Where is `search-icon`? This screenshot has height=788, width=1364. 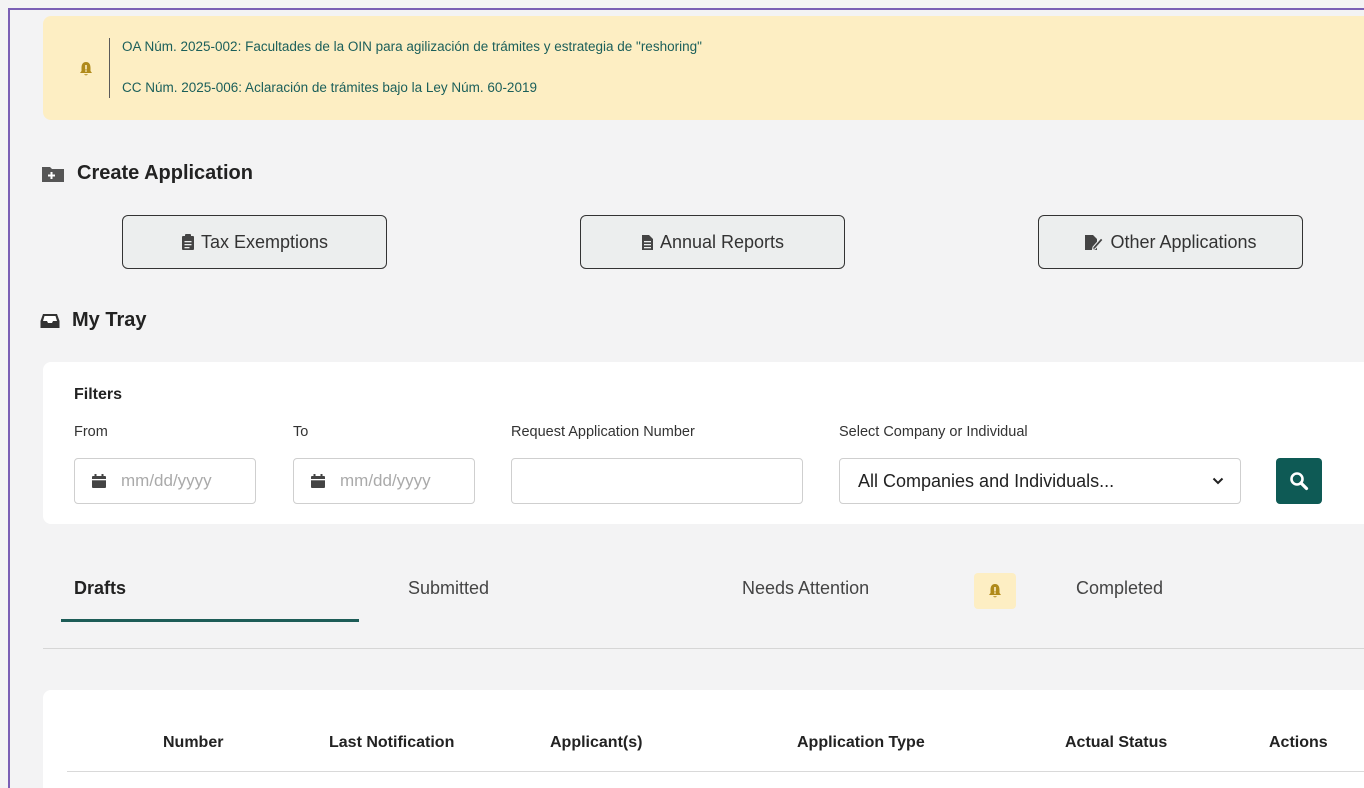
search-icon is located at coordinates (1299, 481).